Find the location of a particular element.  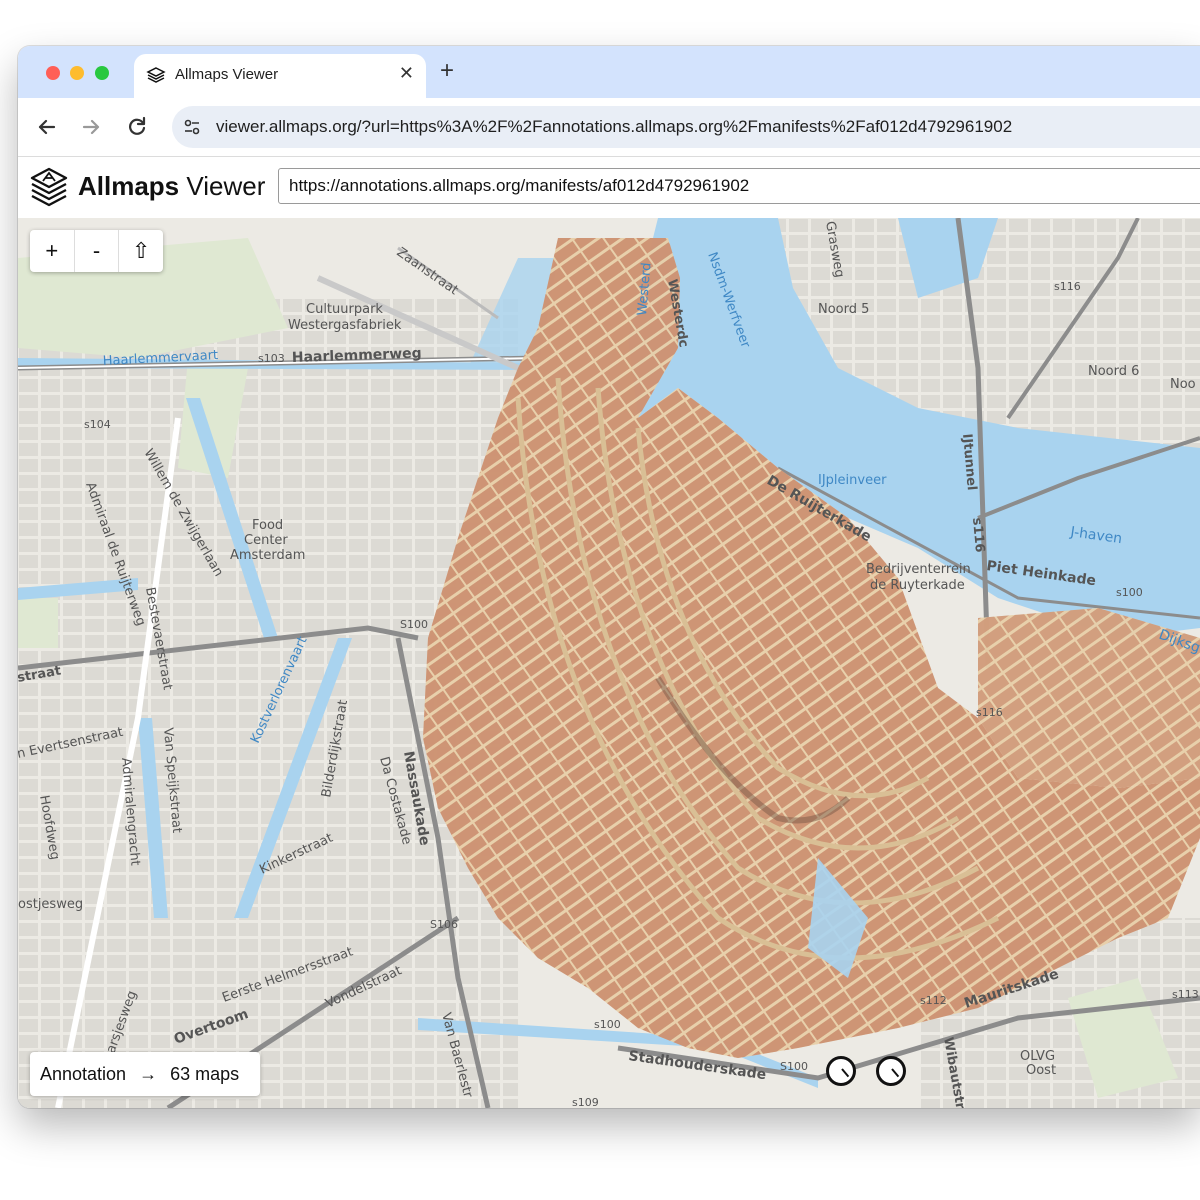

map-count: 63 maps is located at coordinates (205, 1074).